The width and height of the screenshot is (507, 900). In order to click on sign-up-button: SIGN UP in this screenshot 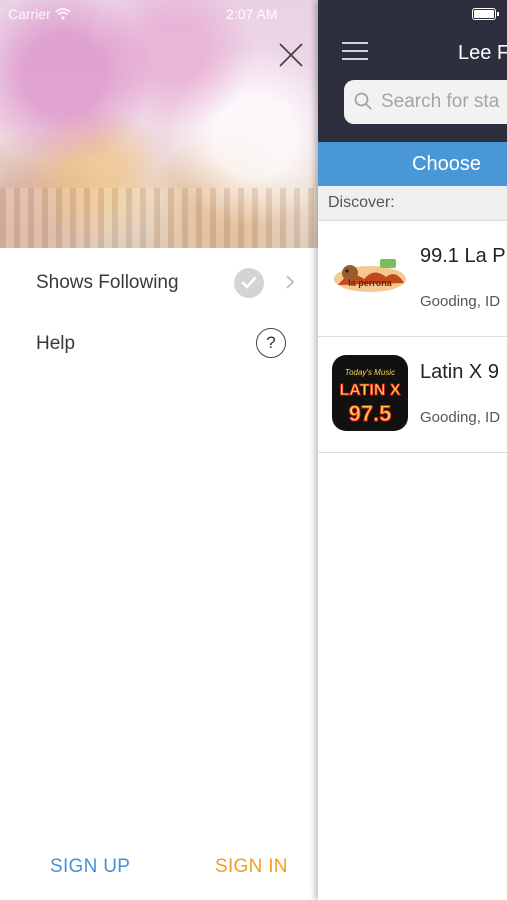, I will do `click(90, 867)`.